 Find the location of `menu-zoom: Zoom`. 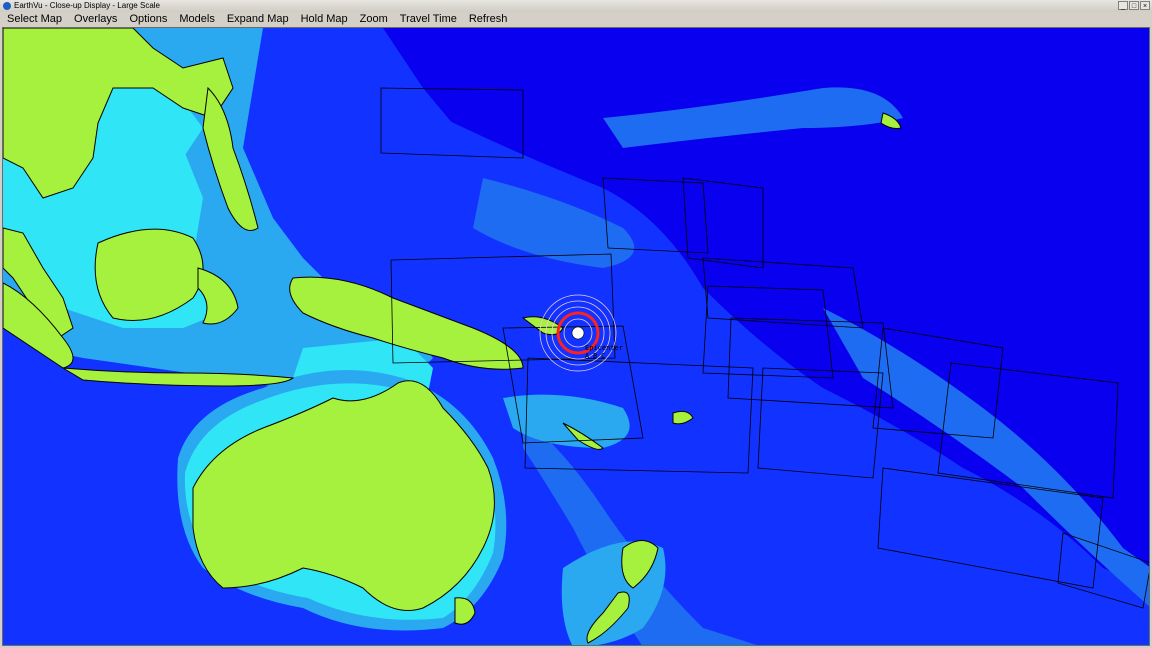

menu-zoom: Zoom is located at coordinates (374, 19).